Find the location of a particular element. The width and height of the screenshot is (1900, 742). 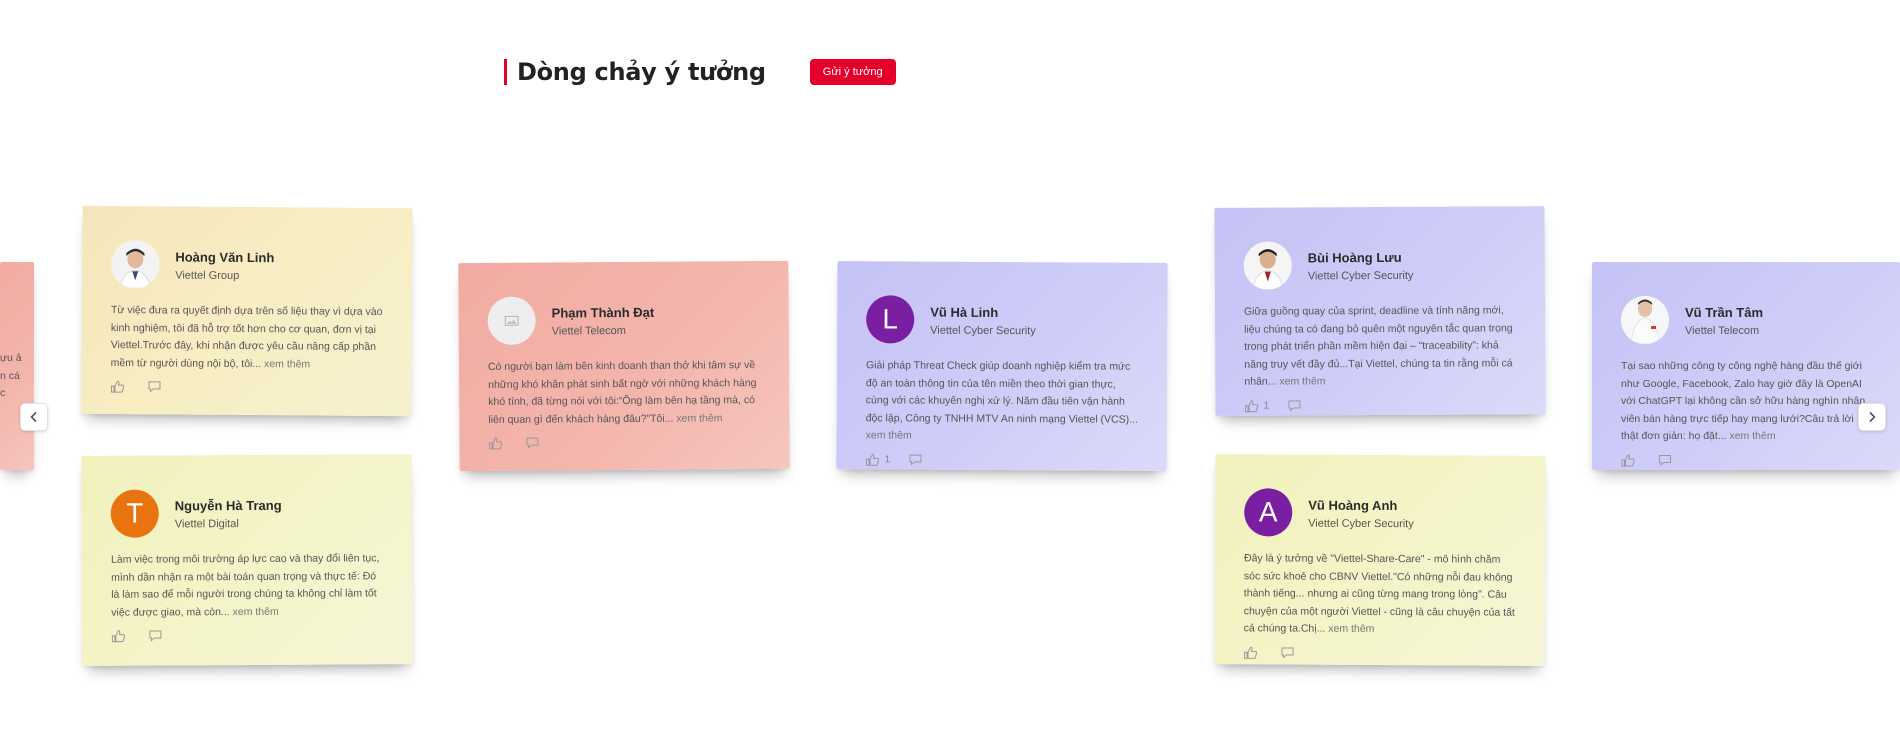

card-author: Hoàng Văn Linh Viettel Group is located at coordinates (247, 265).